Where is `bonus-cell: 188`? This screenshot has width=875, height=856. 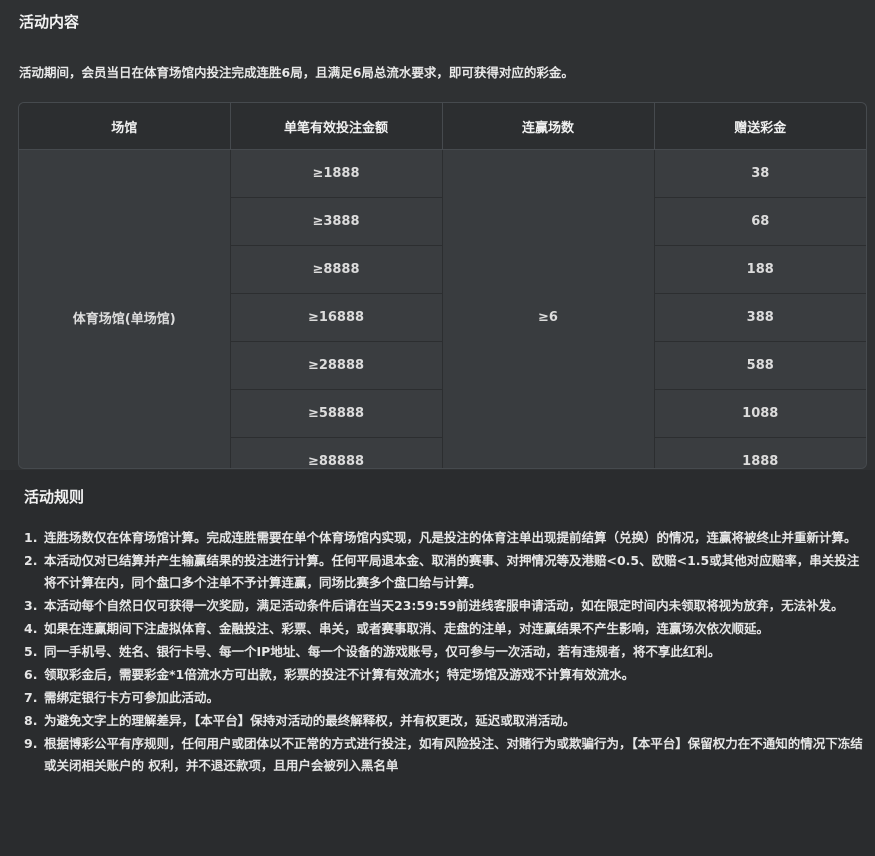 bonus-cell: 188 is located at coordinates (760, 269).